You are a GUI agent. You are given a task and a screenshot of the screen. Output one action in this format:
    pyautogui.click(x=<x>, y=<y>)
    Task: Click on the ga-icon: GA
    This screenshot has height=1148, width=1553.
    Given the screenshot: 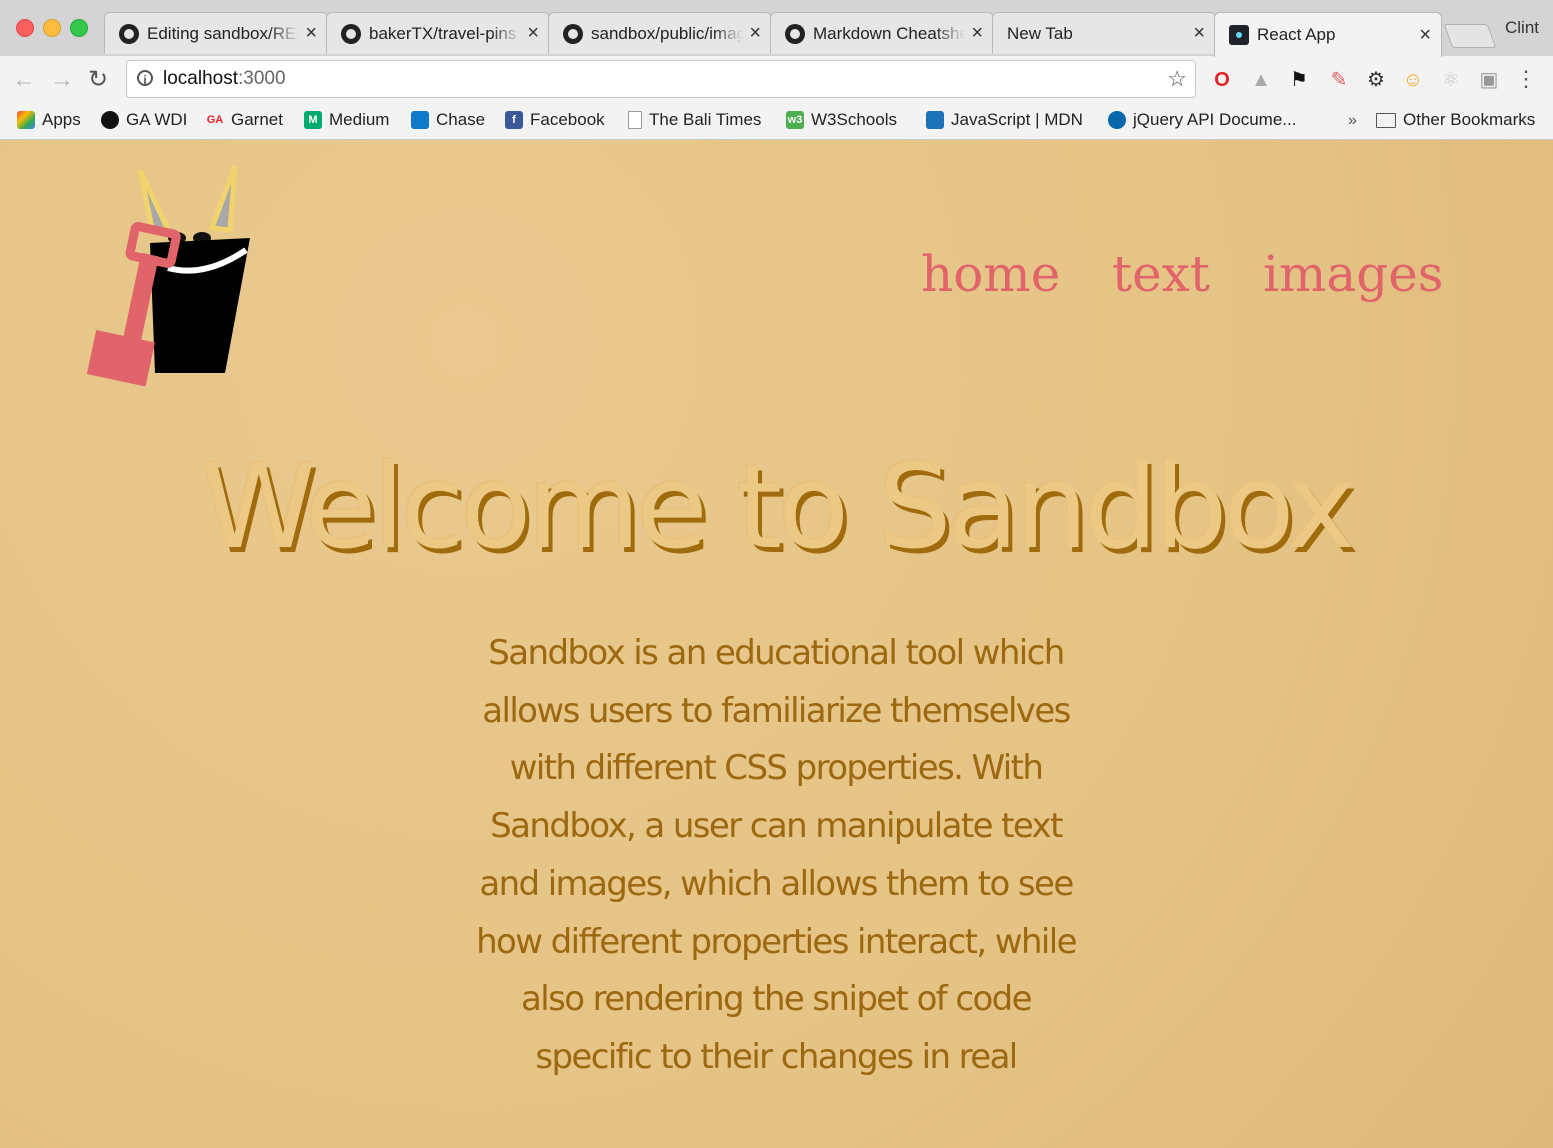 What is the action you would take?
    pyautogui.click(x=215, y=120)
    